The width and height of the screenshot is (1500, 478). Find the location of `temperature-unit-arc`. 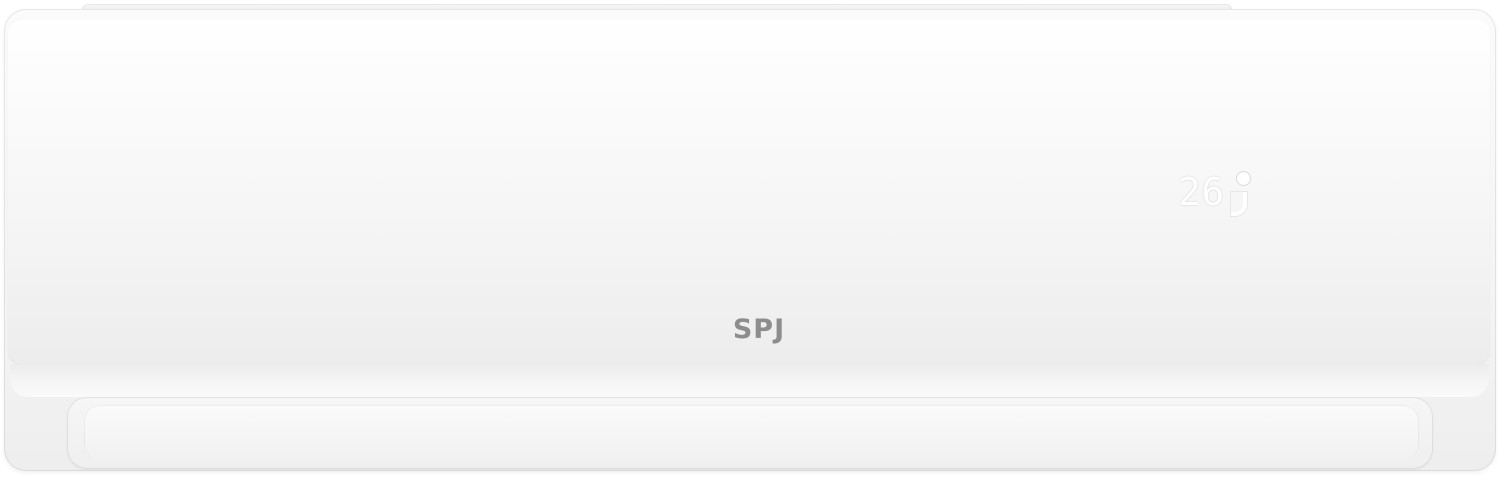

temperature-unit-arc is located at coordinates (1239, 204).